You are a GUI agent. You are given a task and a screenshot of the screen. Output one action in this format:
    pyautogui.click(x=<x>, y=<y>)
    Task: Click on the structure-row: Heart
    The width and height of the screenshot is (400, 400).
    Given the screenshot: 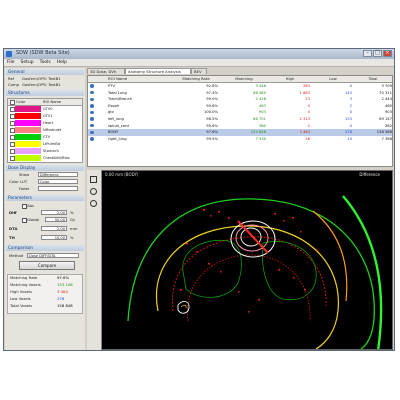 What is the action you would take?
    pyautogui.click(x=45, y=123)
    